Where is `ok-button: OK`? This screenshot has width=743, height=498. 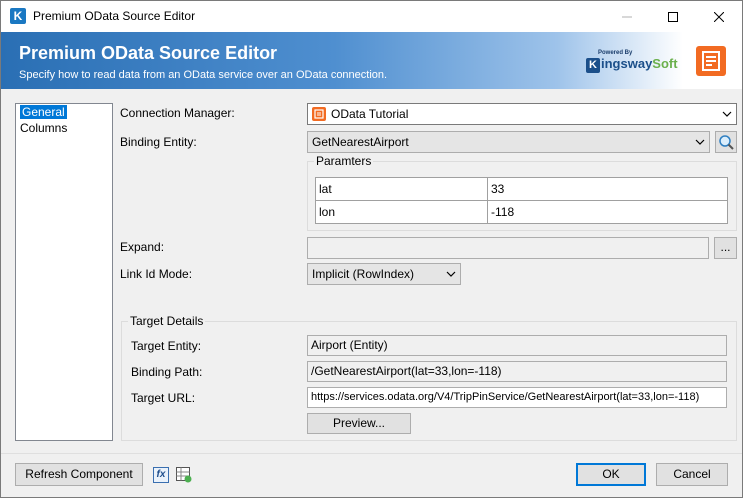 ok-button: OK is located at coordinates (611, 474).